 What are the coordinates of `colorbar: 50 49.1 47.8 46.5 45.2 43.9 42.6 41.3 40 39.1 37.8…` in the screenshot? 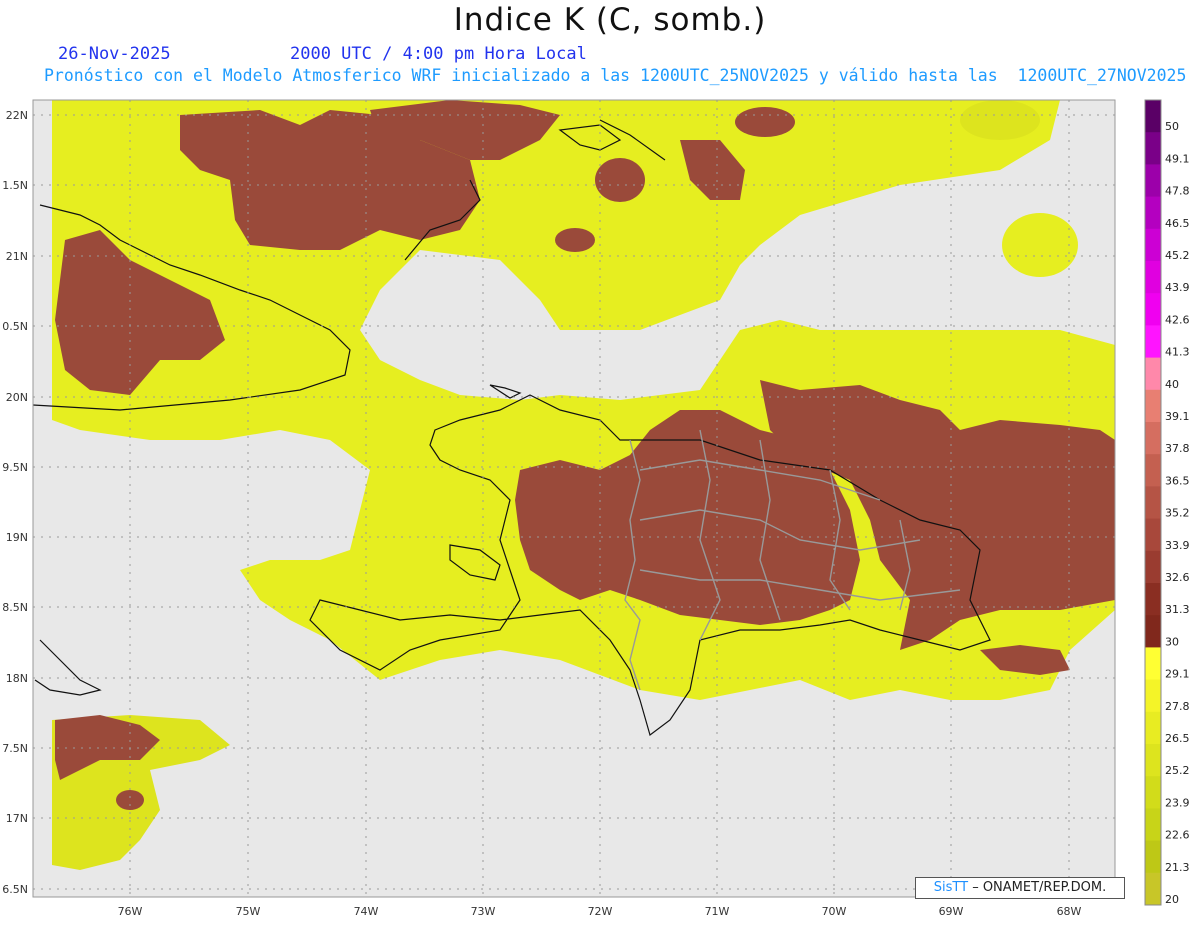 It's located at (1167, 502).